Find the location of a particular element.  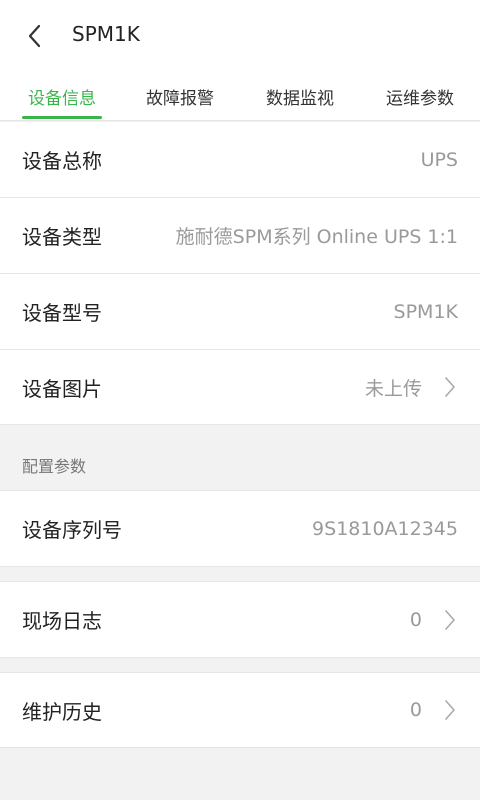

device-image-value: 未上传 is located at coordinates (393, 388).